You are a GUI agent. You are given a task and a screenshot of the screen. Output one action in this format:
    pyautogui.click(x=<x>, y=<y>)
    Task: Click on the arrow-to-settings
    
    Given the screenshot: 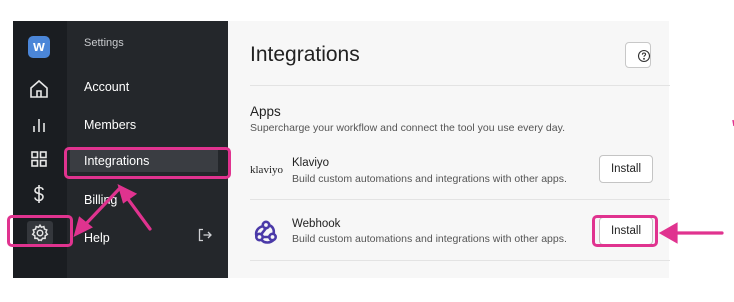 What is the action you would take?
    pyautogui.click(x=101, y=208)
    